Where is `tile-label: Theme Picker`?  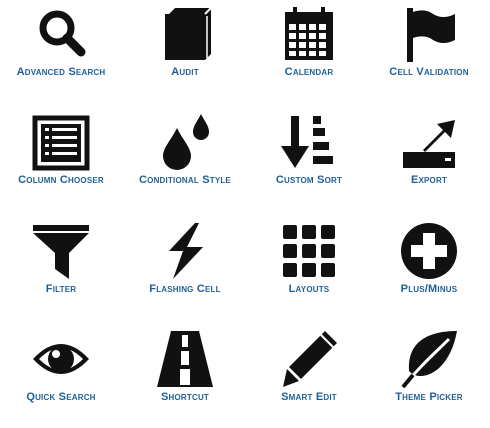 tile-label: Theme Picker is located at coordinates (429, 397).